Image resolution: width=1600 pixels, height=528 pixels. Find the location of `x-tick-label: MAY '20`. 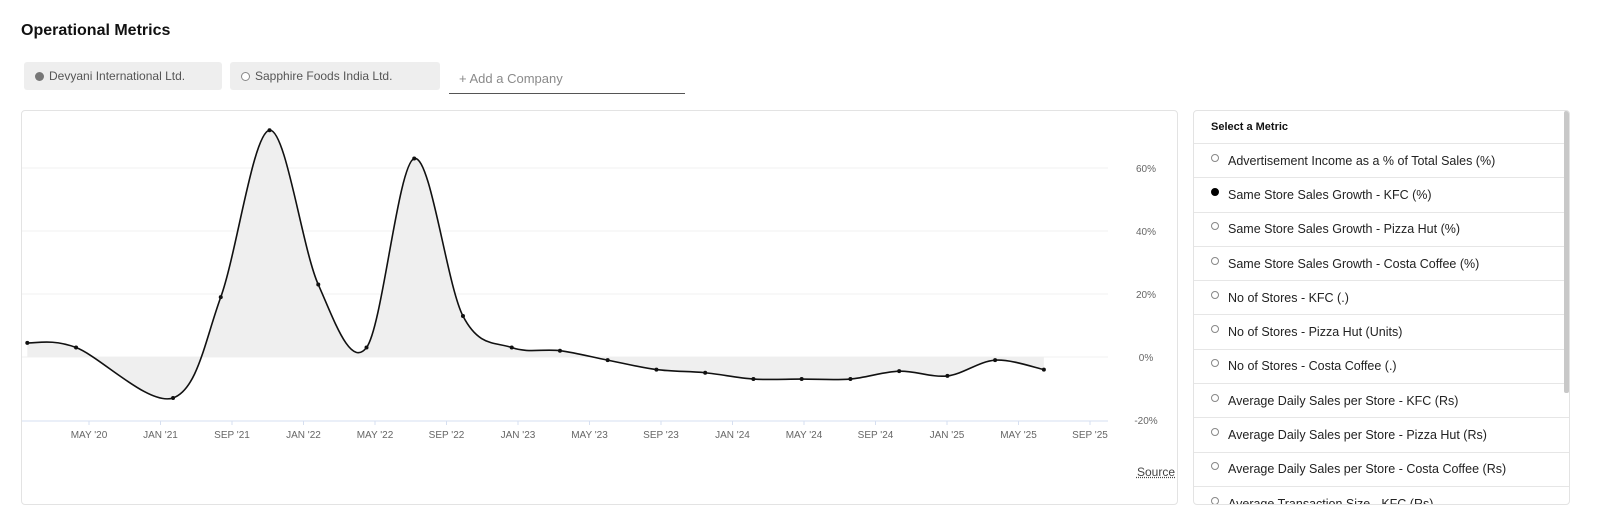

x-tick-label: MAY '20 is located at coordinates (89, 435).